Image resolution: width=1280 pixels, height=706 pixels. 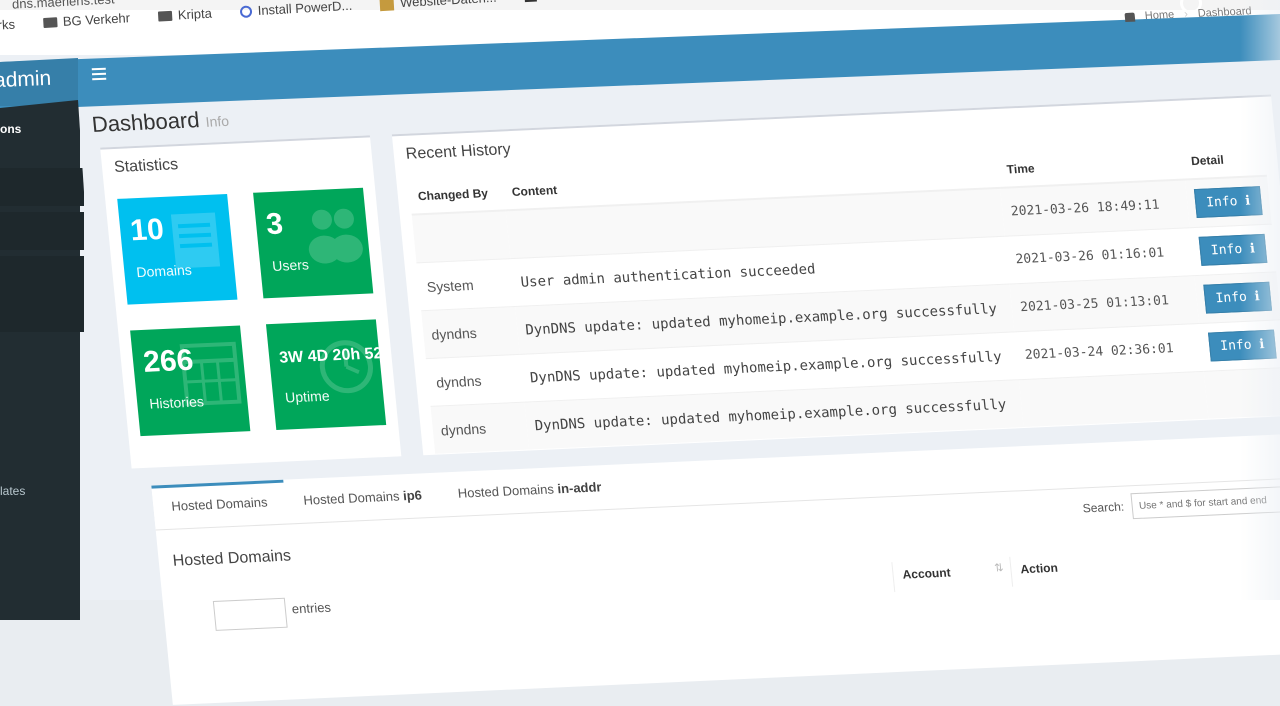 I want to click on stat-value: 3, so click(x=274, y=224).